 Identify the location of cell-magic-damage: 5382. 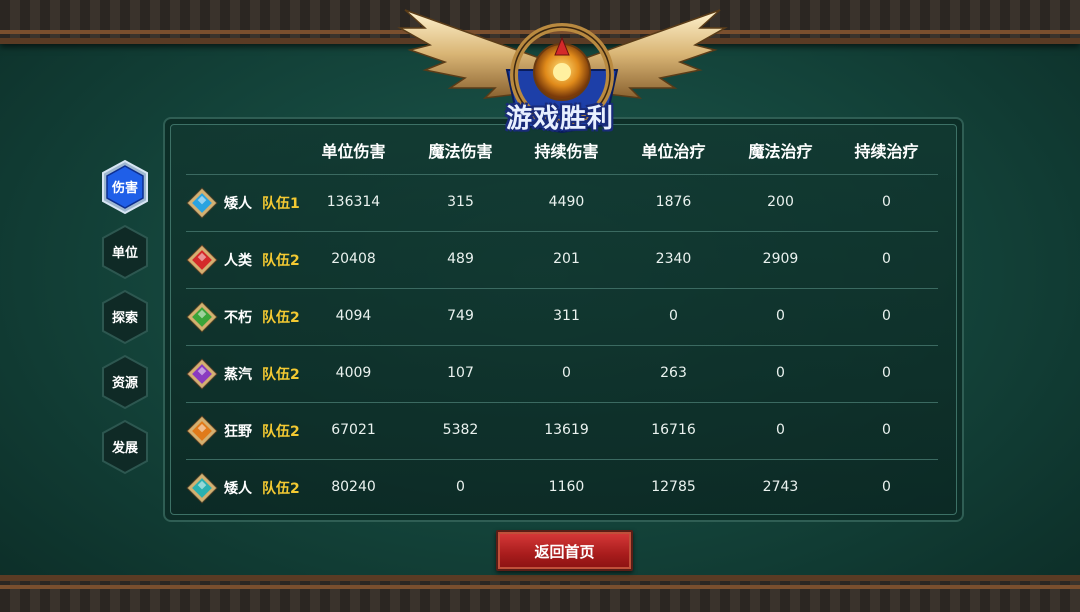
(460, 430).